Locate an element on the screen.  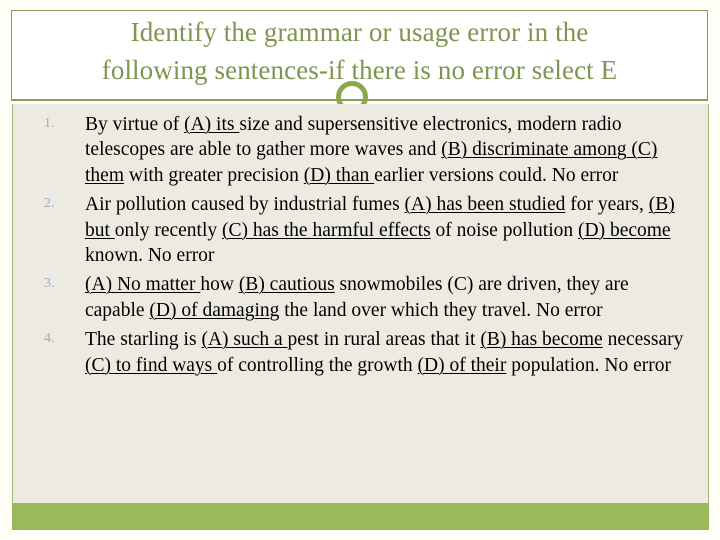
underlined-choice: (D) of their is located at coordinates (462, 365).